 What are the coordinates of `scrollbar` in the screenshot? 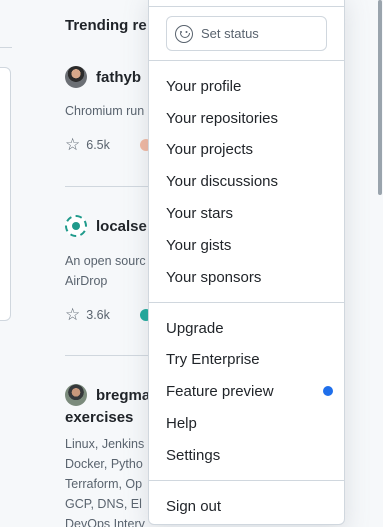 It's located at (380, 263).